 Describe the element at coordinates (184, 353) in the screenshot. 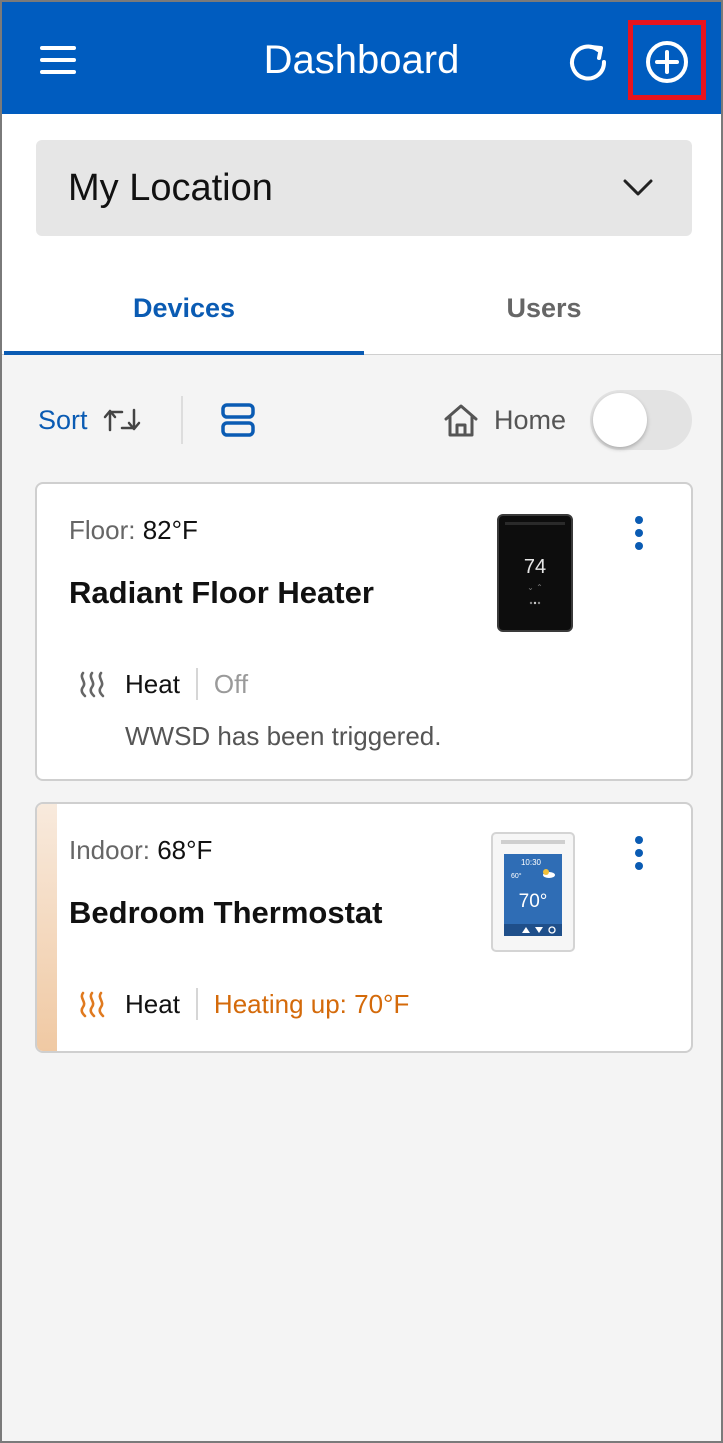

I see `active-tab-indicator` at that location.